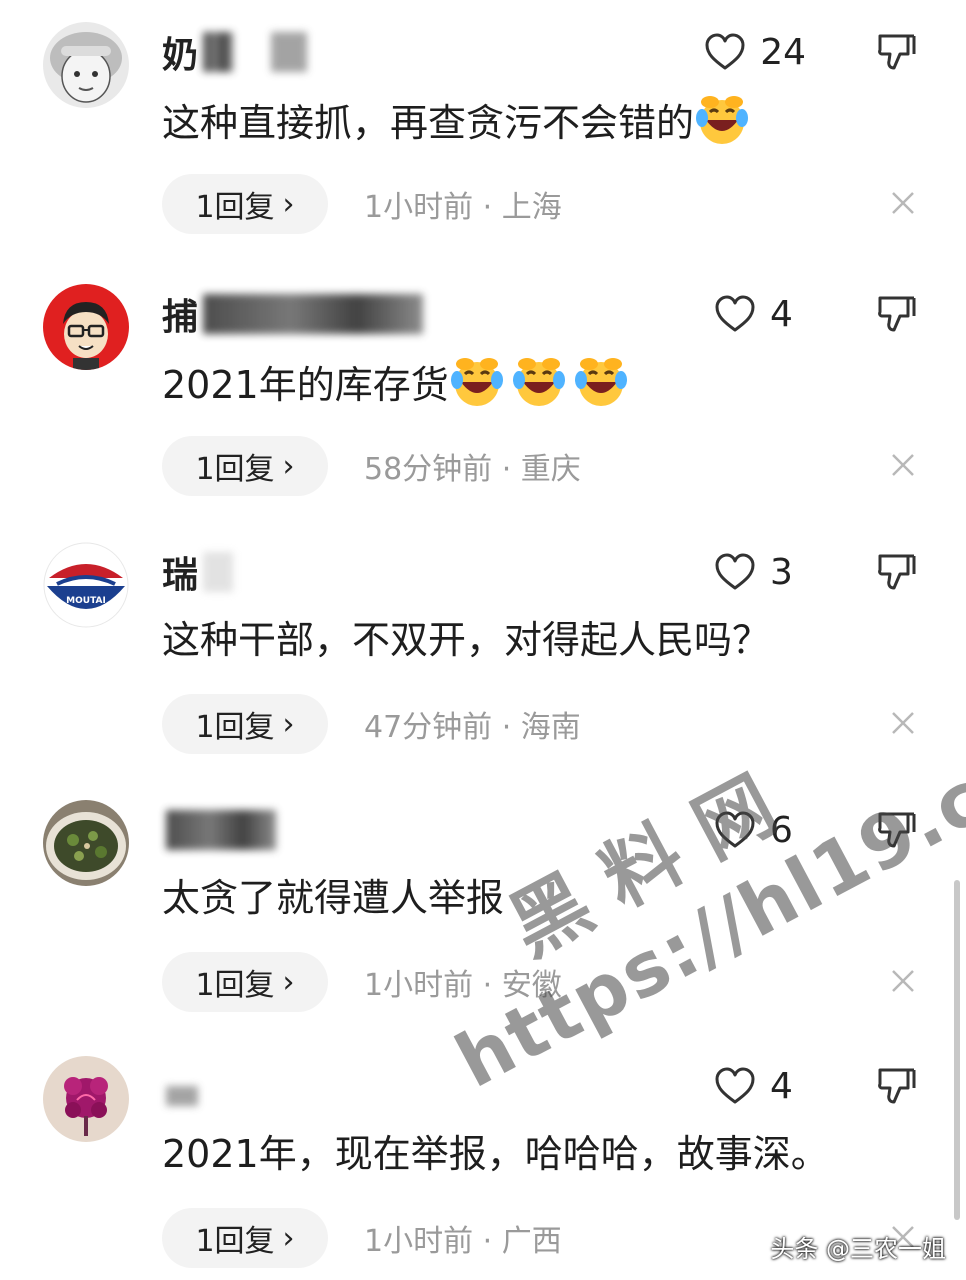 The image size is (966, 1280). What do you see at coordinates (466, 640) in the screenshot?
I see `comment-text: 这种干部，不双开，对得起人民吗？` at bounding box center [466, 640].